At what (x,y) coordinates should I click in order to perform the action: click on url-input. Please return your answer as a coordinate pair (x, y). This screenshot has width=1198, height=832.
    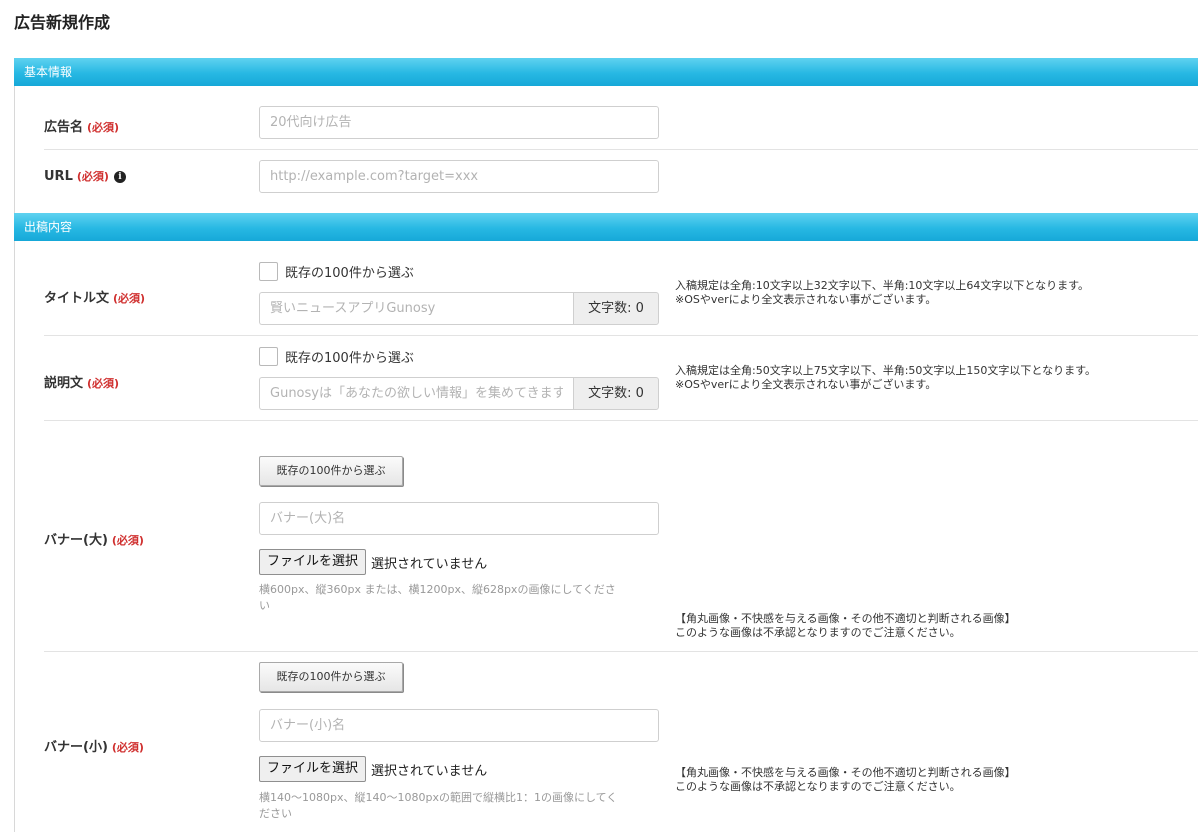
    Looking at the image, I should click on (459, 176).